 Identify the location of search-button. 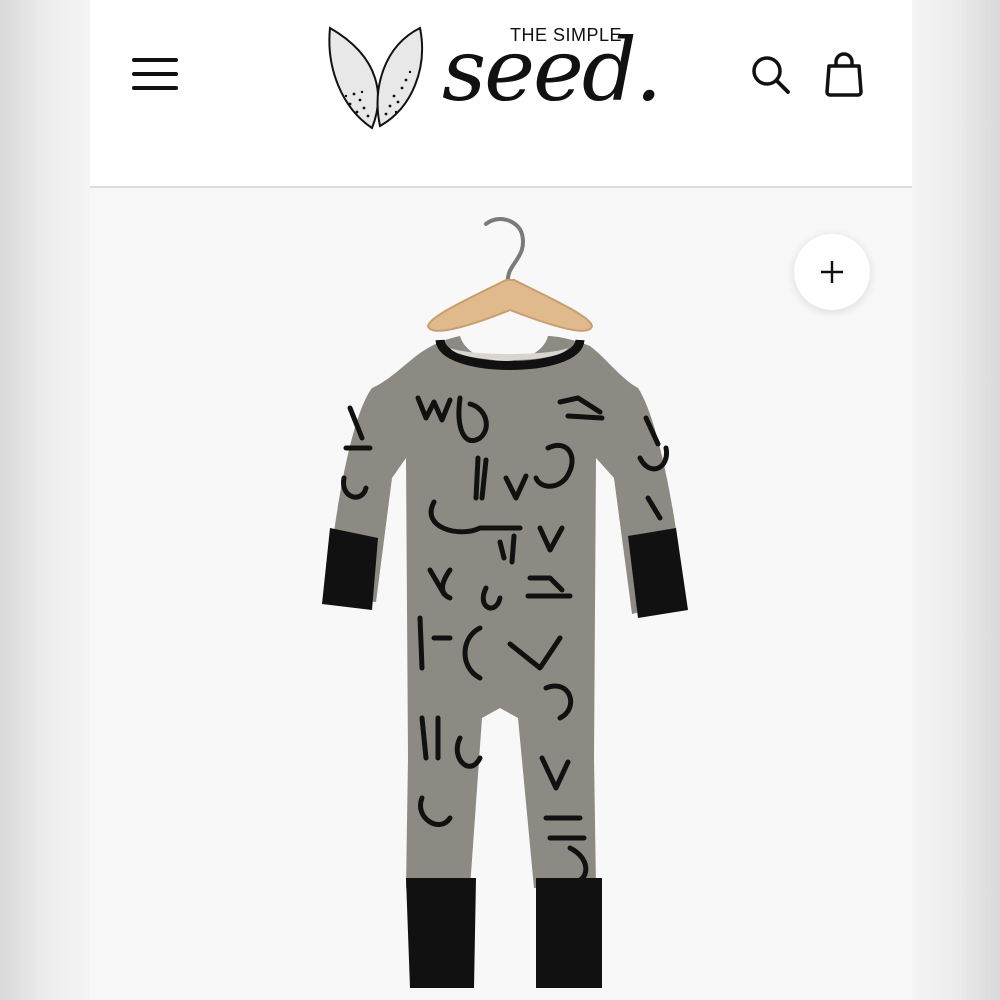
(771, 75).